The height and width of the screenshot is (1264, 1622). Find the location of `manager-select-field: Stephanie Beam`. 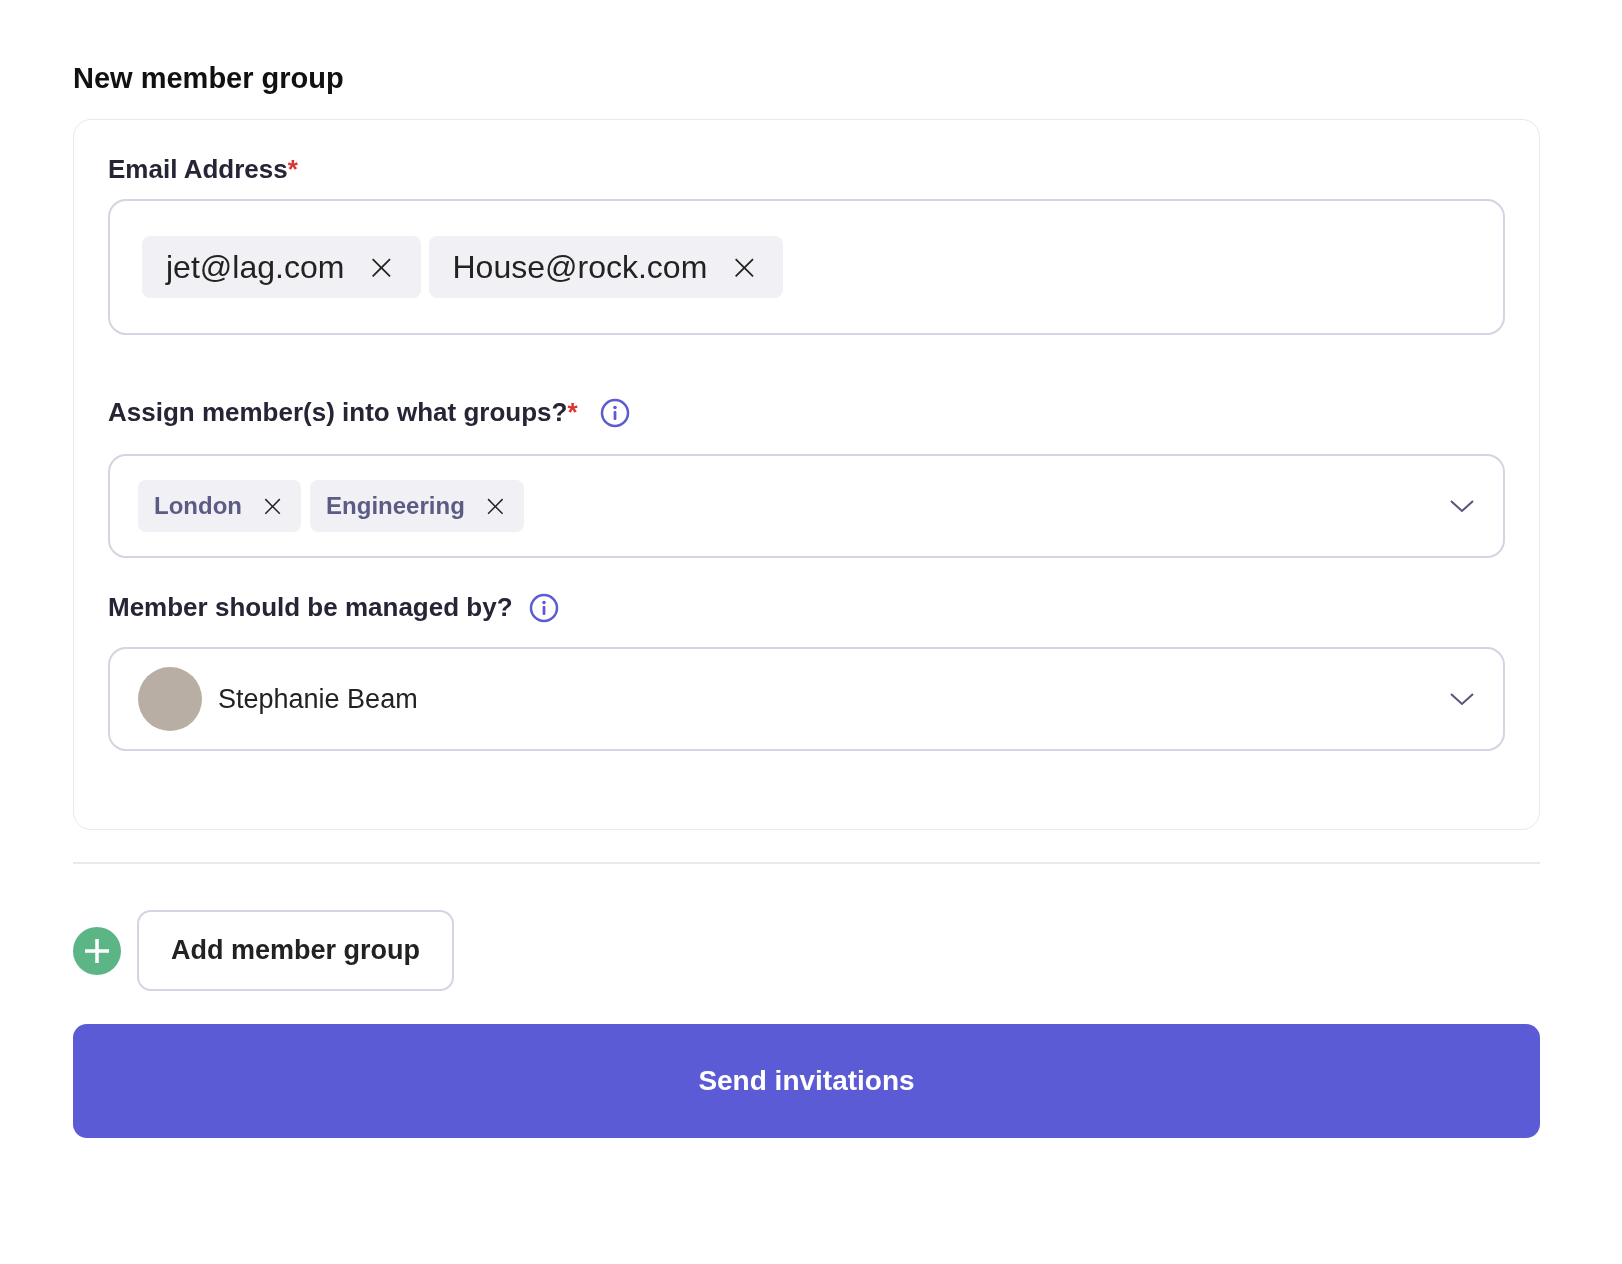

manager-select-field: Stephanie Beam is located at coordinates (806, 699).